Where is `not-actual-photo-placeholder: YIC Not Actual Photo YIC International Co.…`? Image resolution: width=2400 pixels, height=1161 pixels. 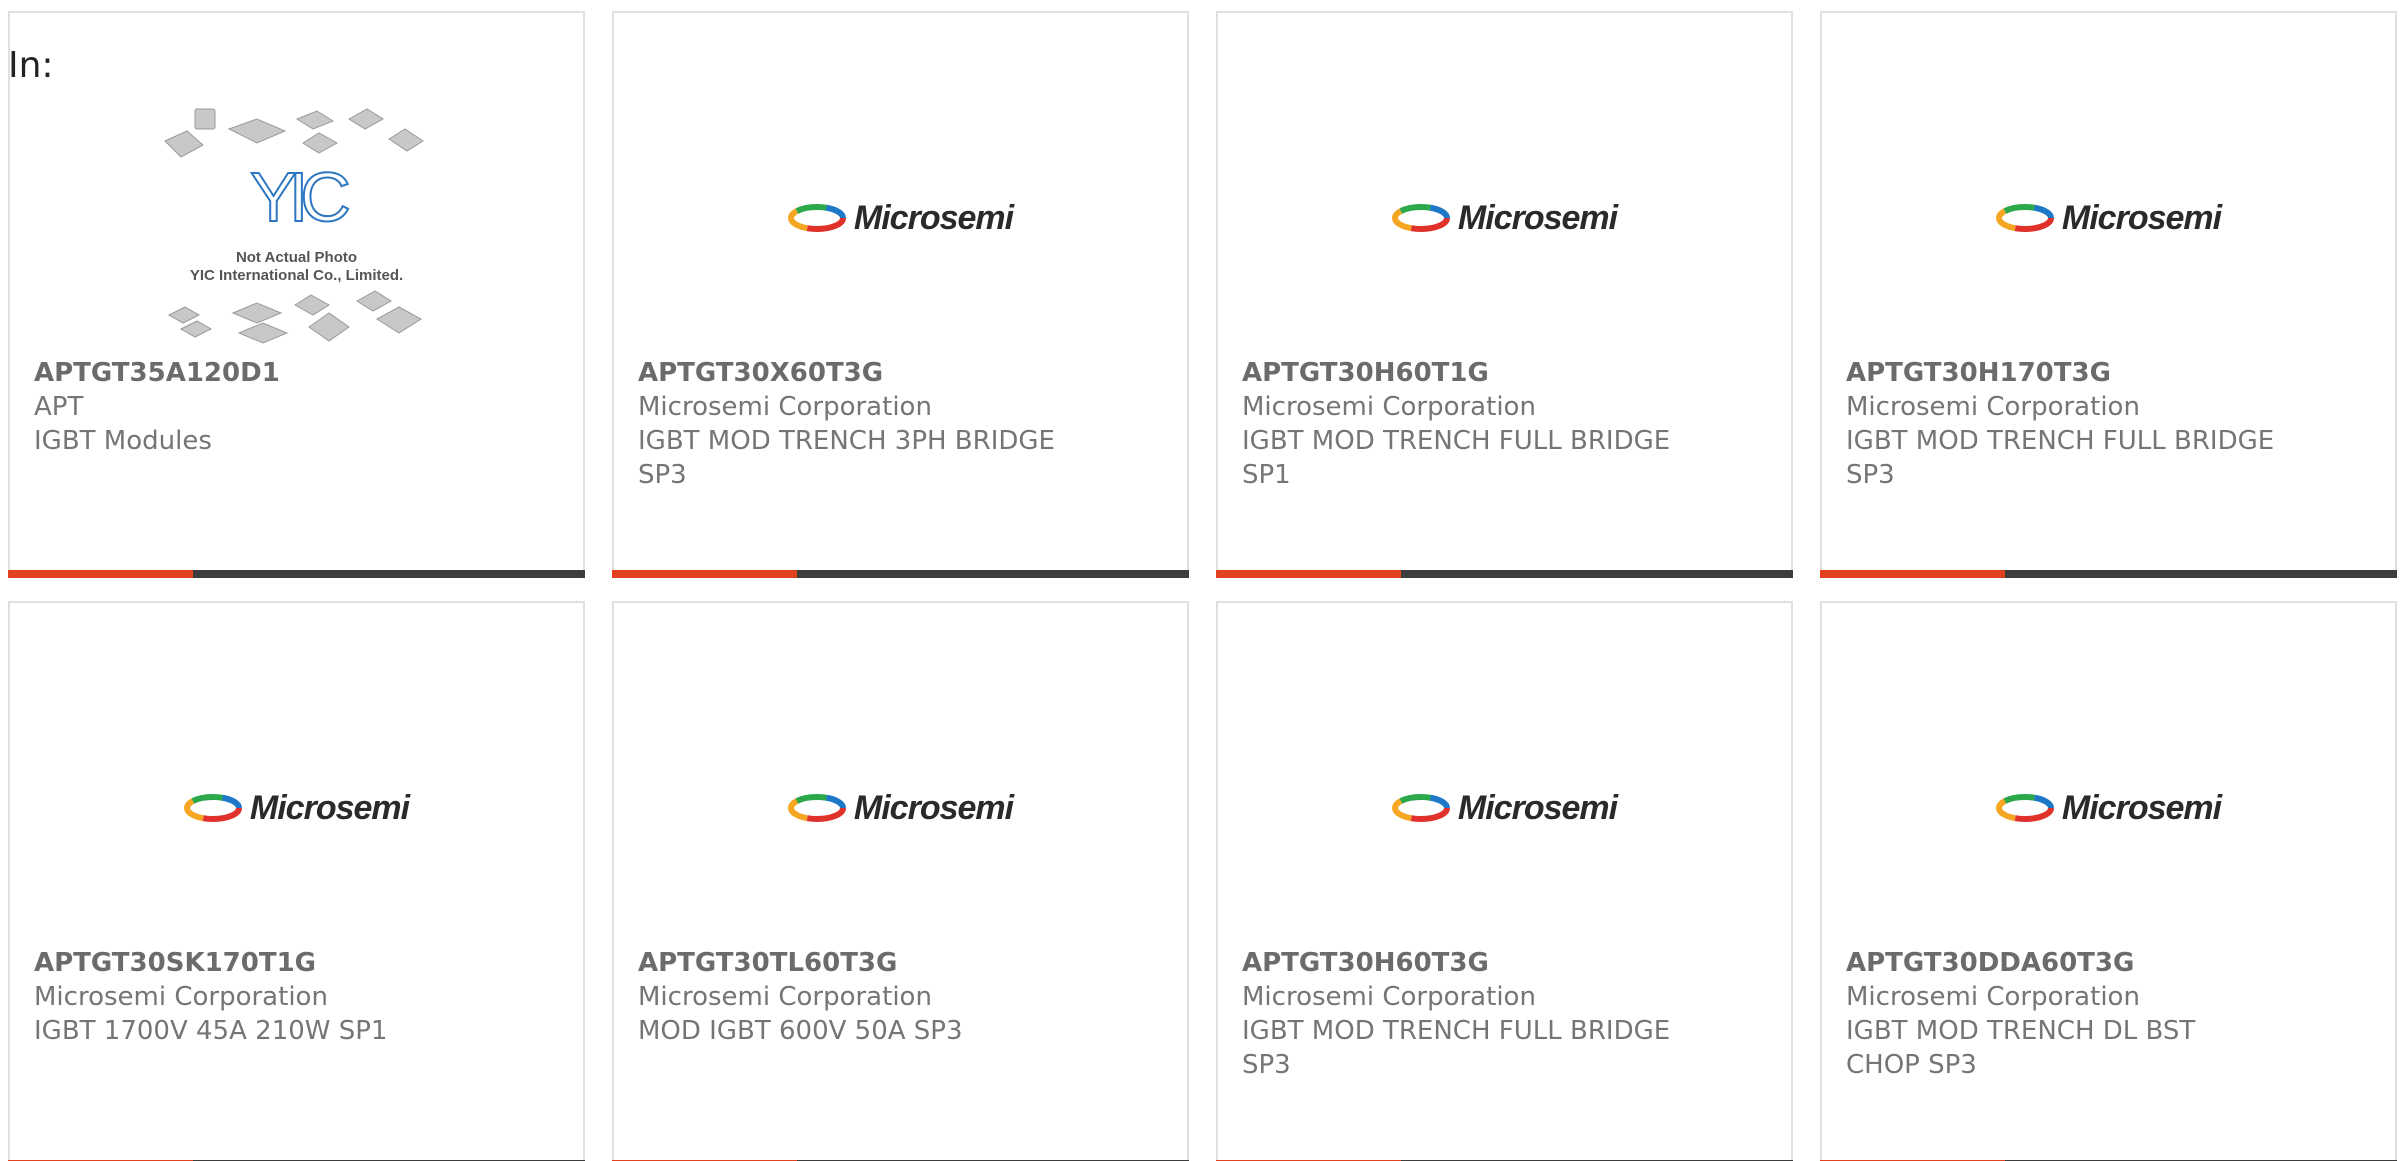 not-actual-photo-placeholder: YIC Not Actual Photo YIC International Co.… is located at coordinates (297, 226).